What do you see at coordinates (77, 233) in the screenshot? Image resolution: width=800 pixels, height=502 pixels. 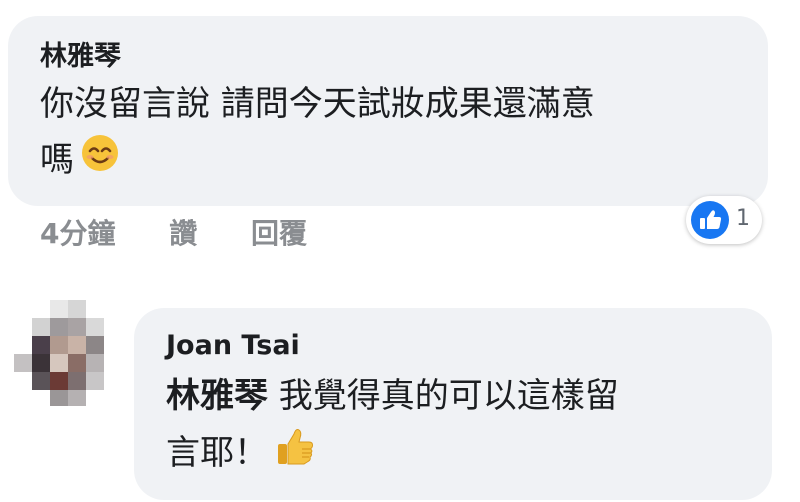 I see `comment-timestamp: 4分鐘` at bounding box center [77, 233].